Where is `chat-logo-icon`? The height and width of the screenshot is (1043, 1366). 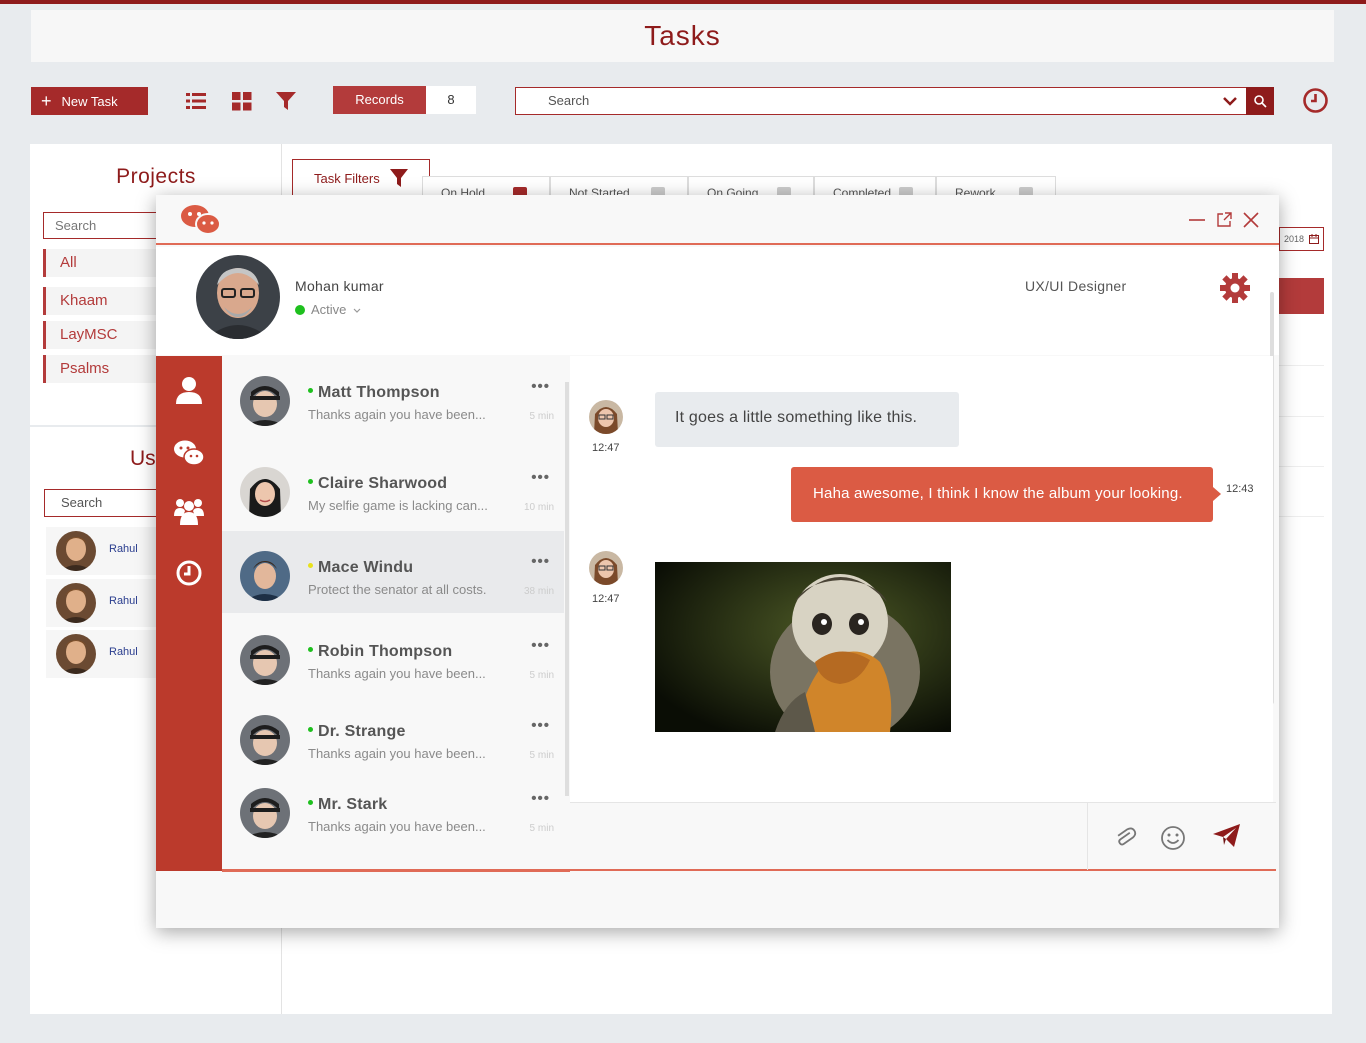
chat-logo-icon is located at coordinates (201, 220).